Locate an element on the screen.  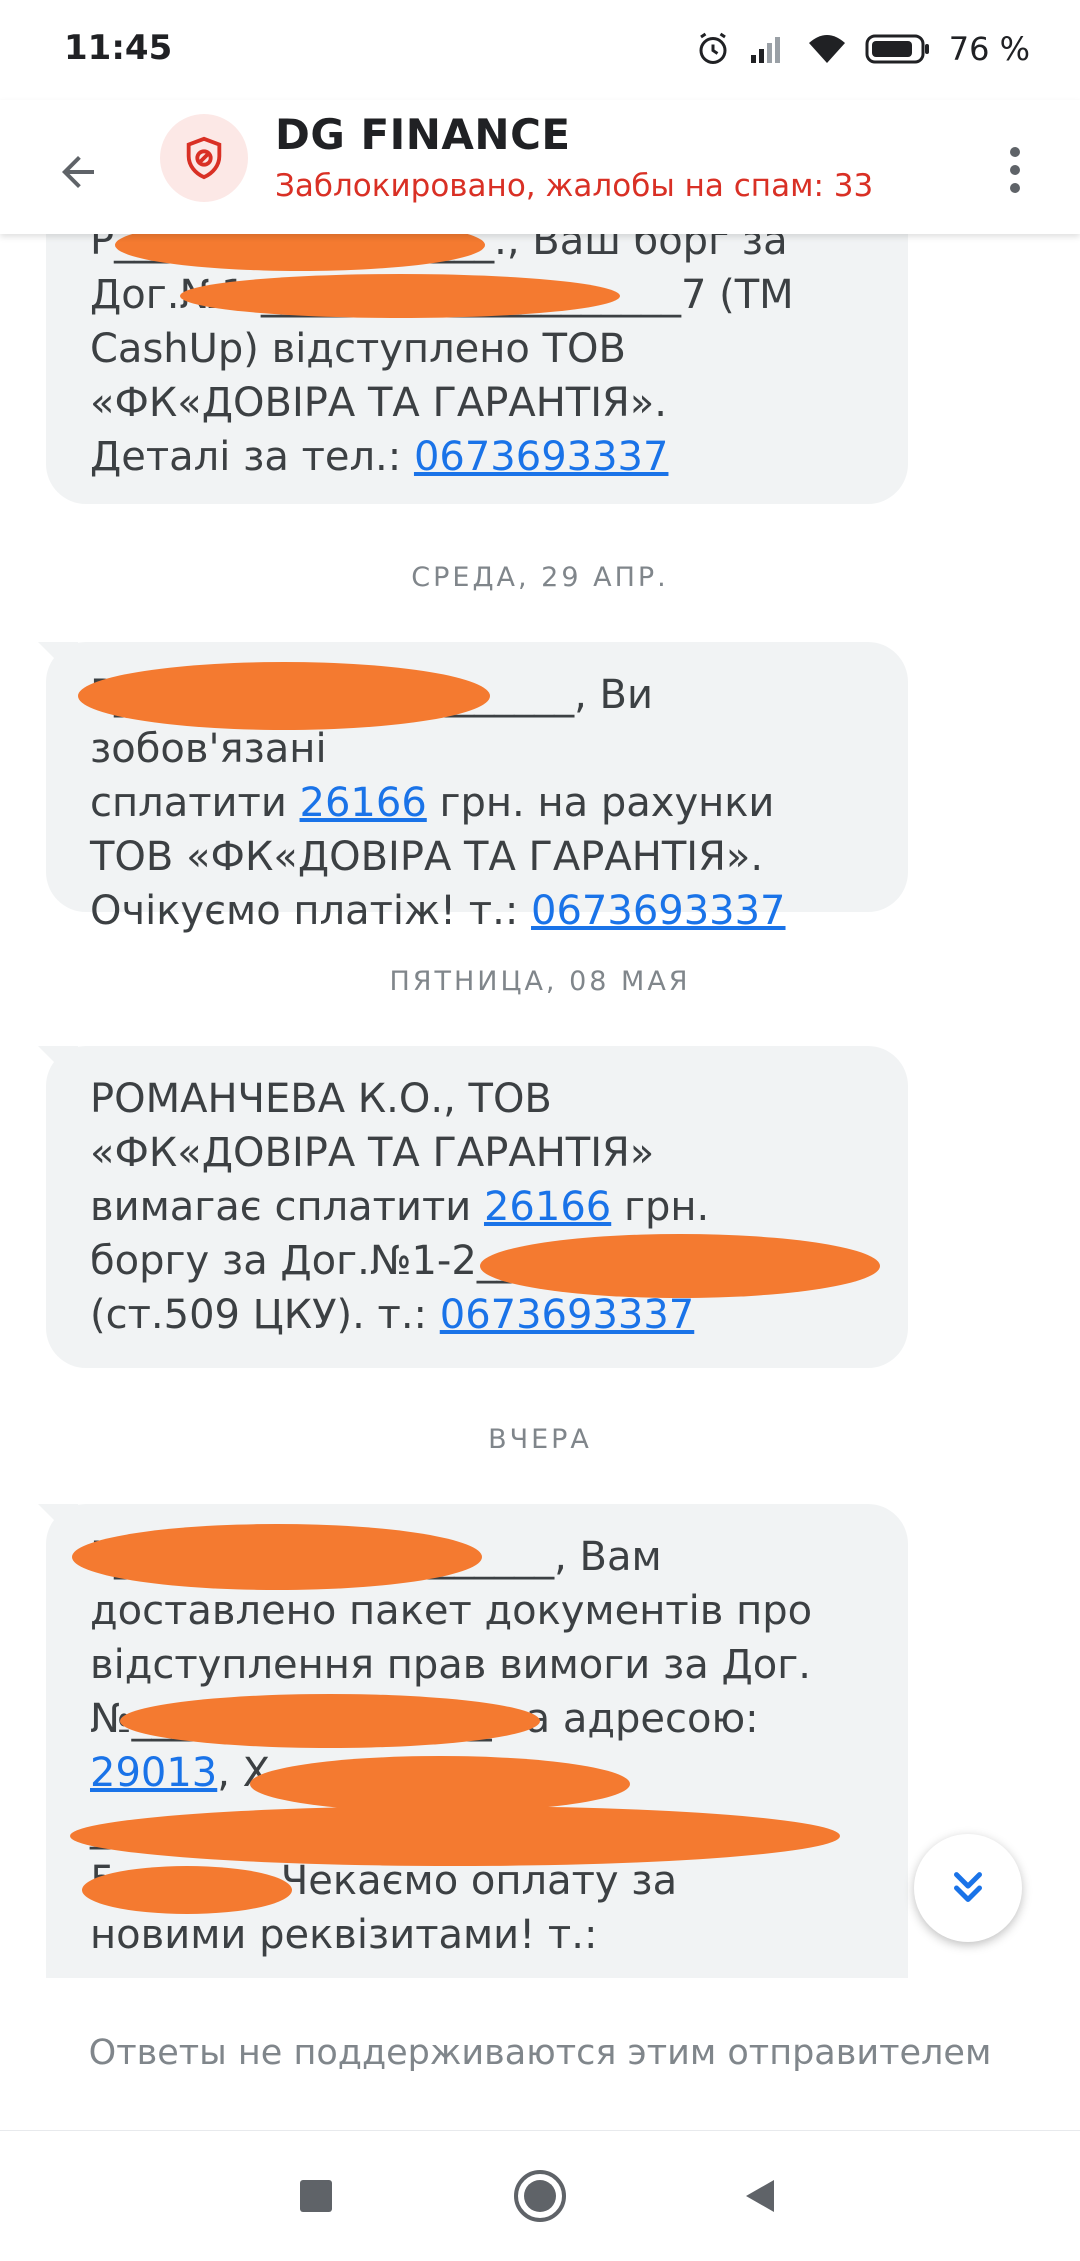
battery-percent: 76 % is located at coordinates (989, 49).